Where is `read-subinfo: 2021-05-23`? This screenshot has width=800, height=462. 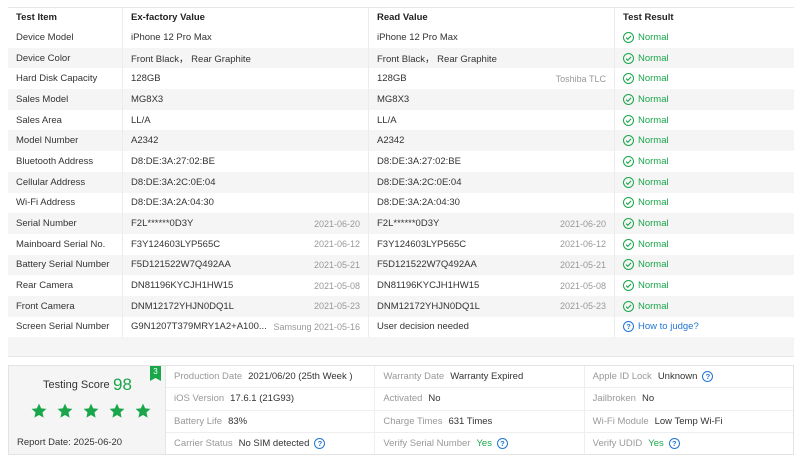 read-subinfo: 2021-05-23 is located at coordinates (582, 306).